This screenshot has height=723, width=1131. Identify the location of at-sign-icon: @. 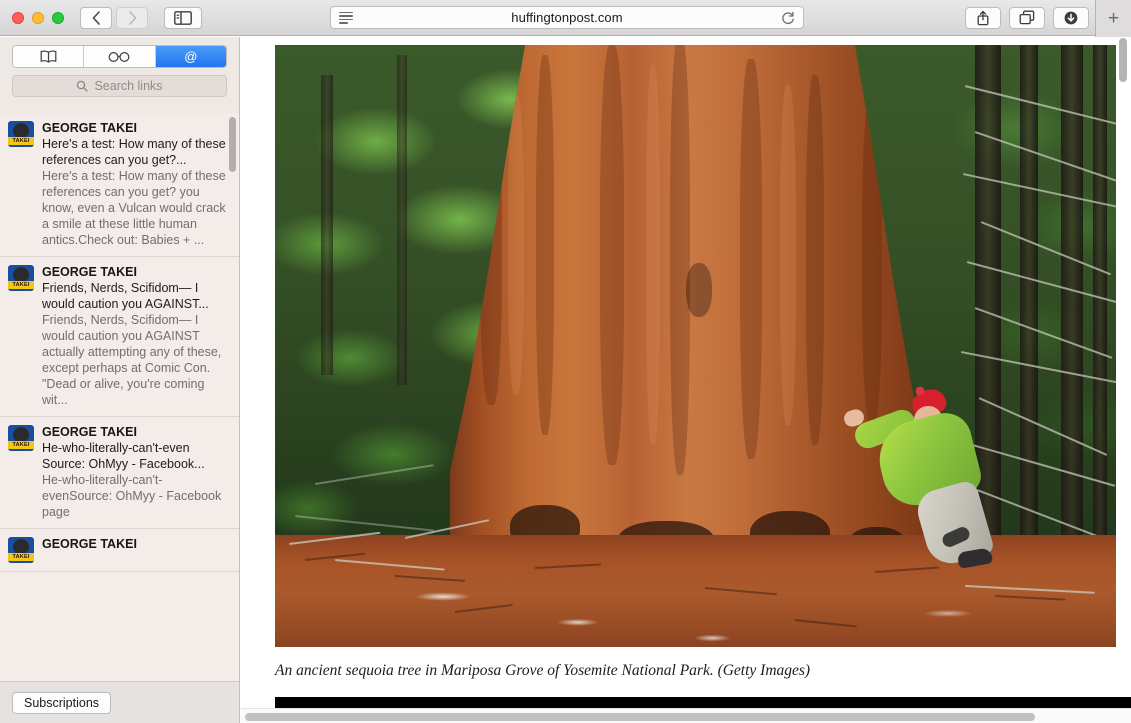
(191, 56).